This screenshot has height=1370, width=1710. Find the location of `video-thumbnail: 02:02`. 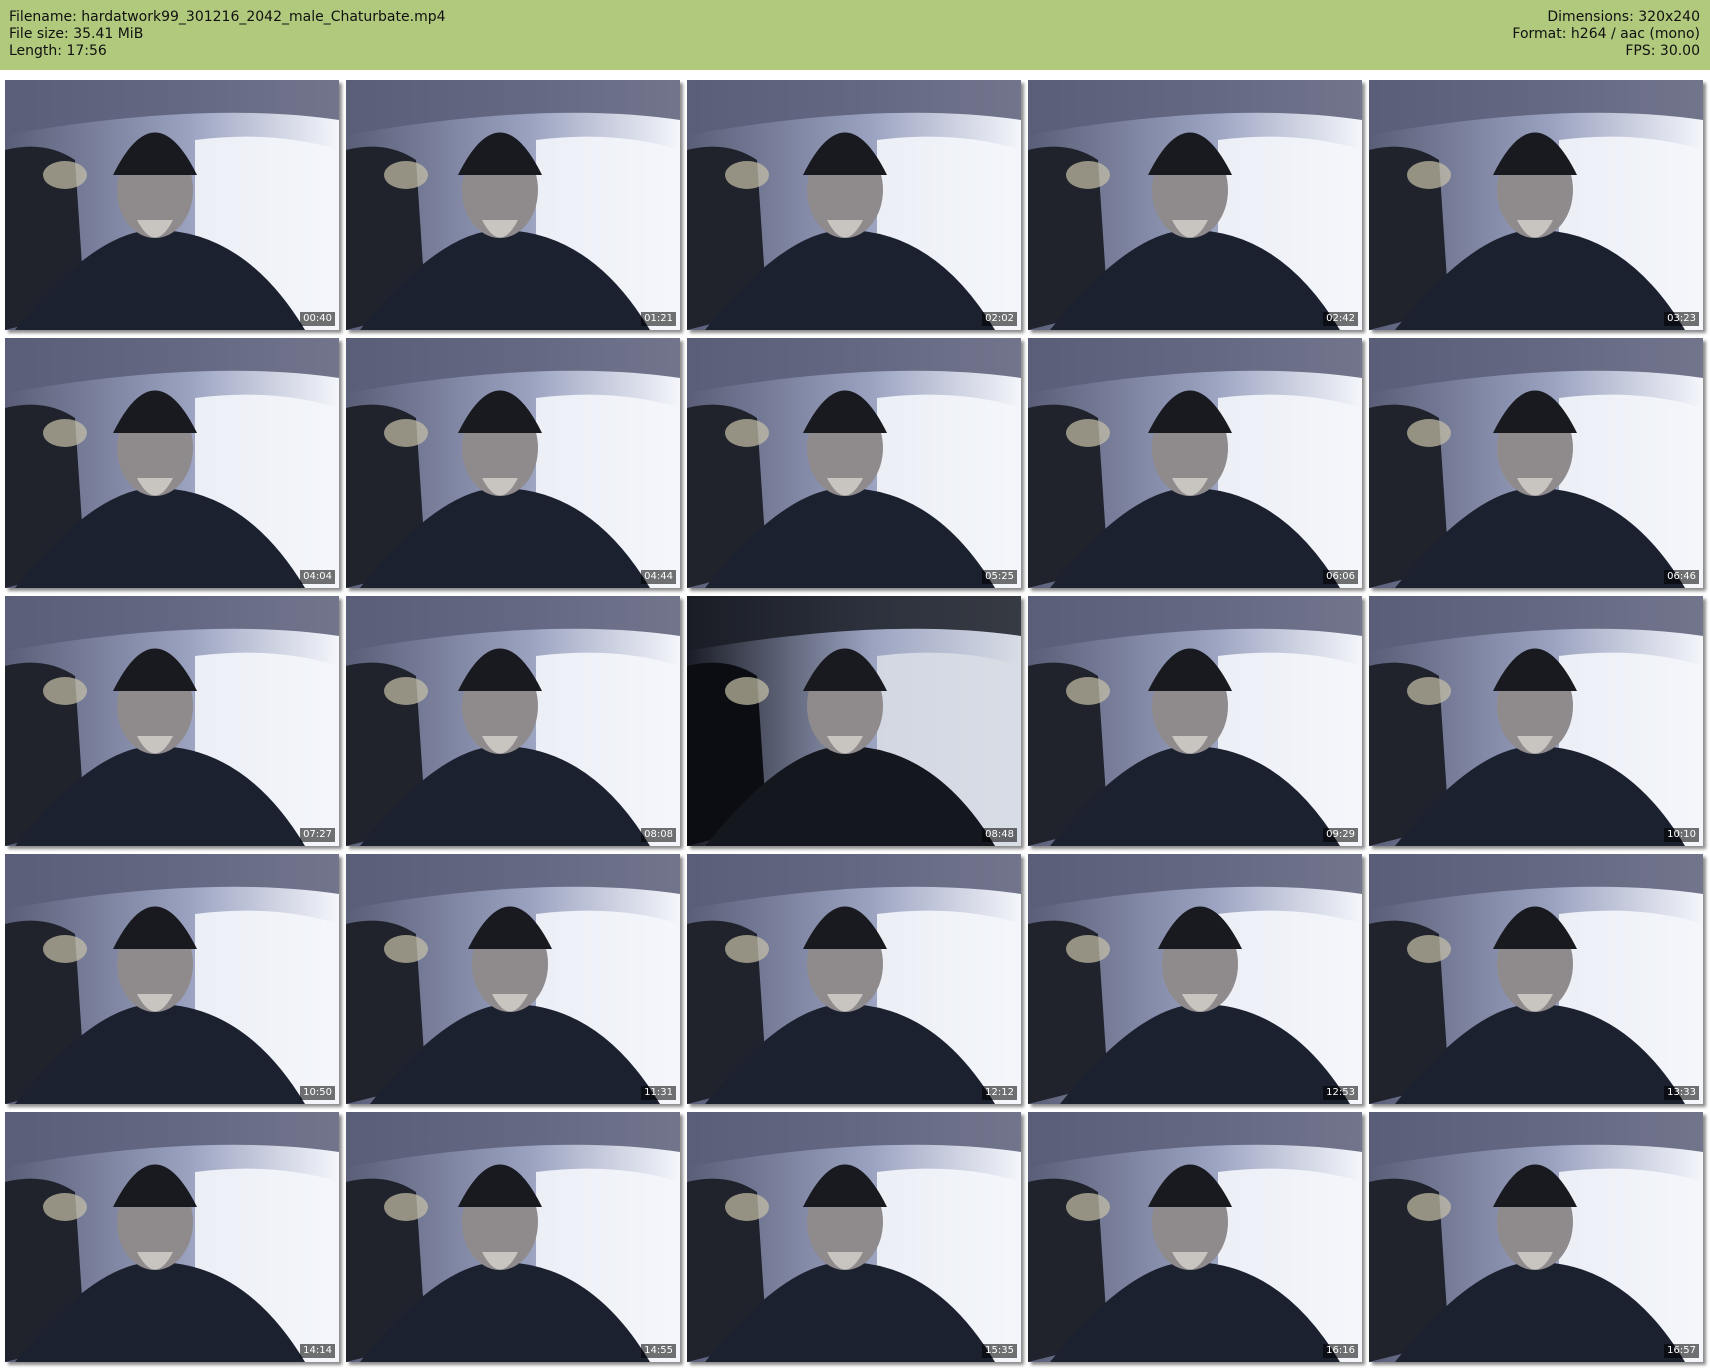

video-thumbnail: 02:02 is located at coordinates (854, 205).